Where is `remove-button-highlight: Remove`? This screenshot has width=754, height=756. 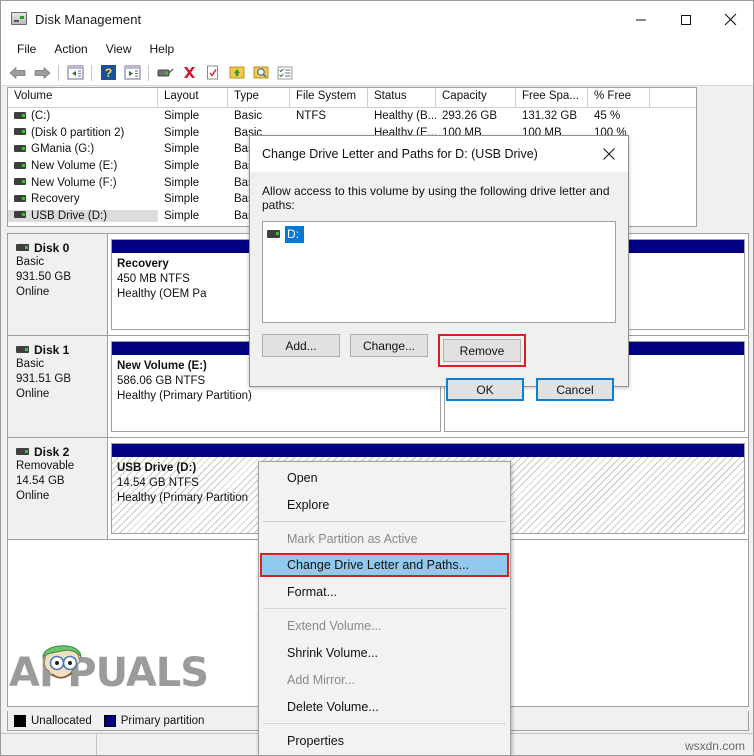 remove-button-highlight: Remove is located at coordinates (482, 350).